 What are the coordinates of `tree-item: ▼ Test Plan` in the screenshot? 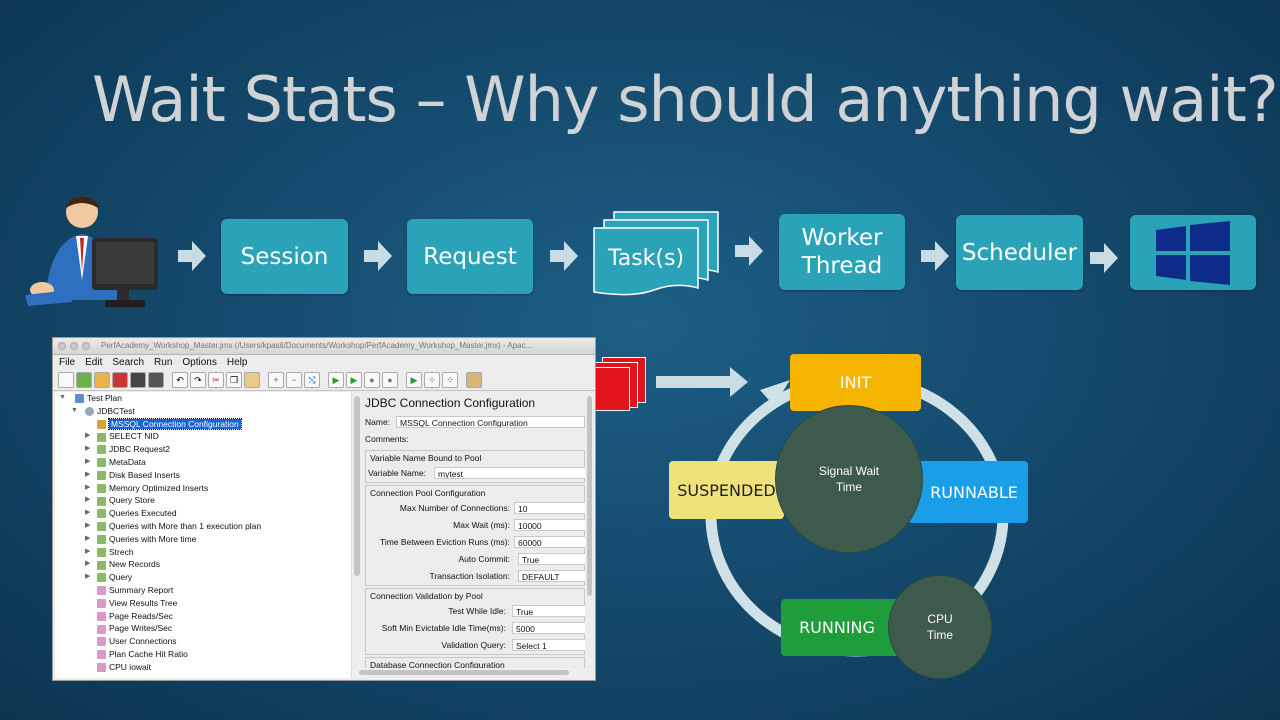 It's located at (203, 398).